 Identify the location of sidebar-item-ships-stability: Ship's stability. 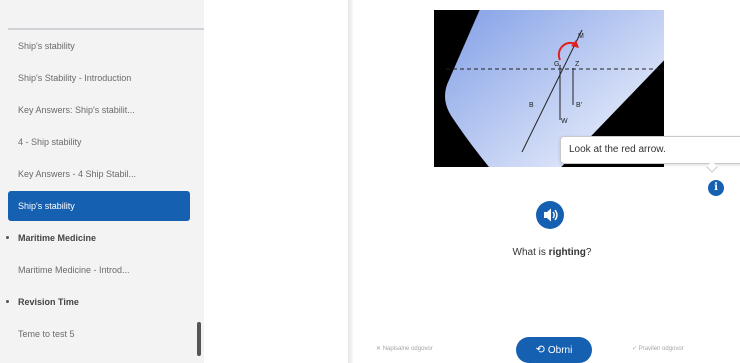
(95, 46).